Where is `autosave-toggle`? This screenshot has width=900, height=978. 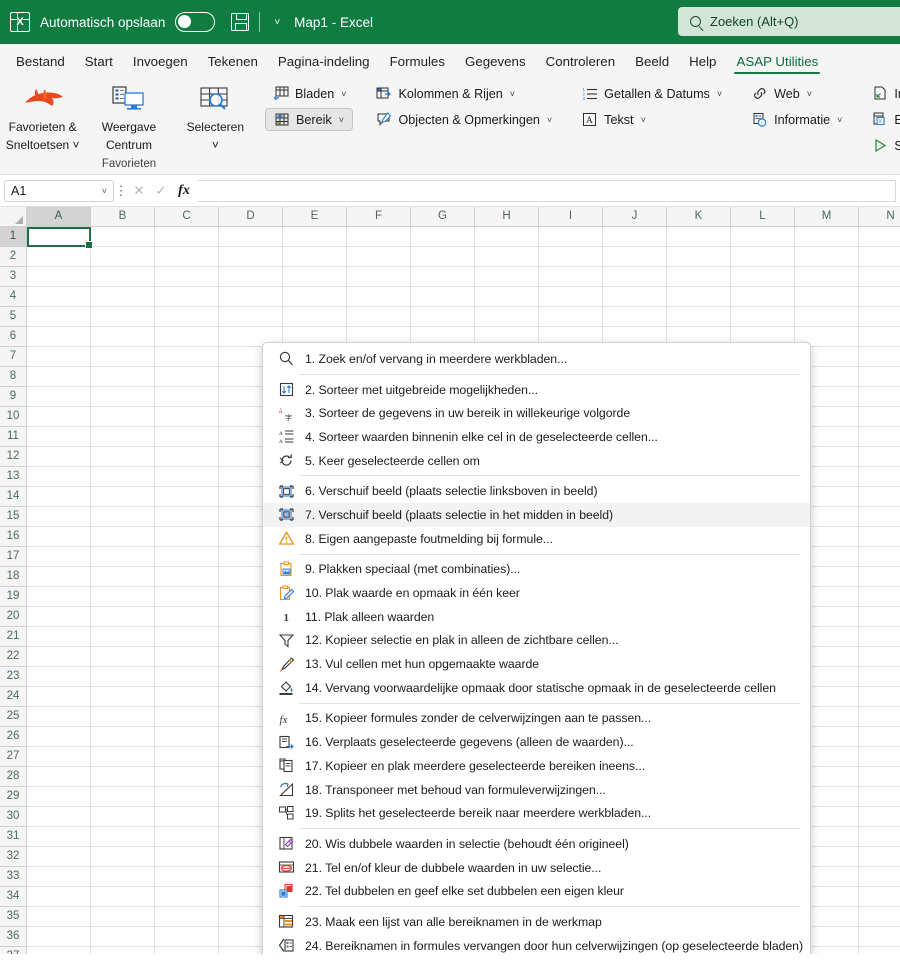 autosave-toggle is located at coordinates (195, 22).